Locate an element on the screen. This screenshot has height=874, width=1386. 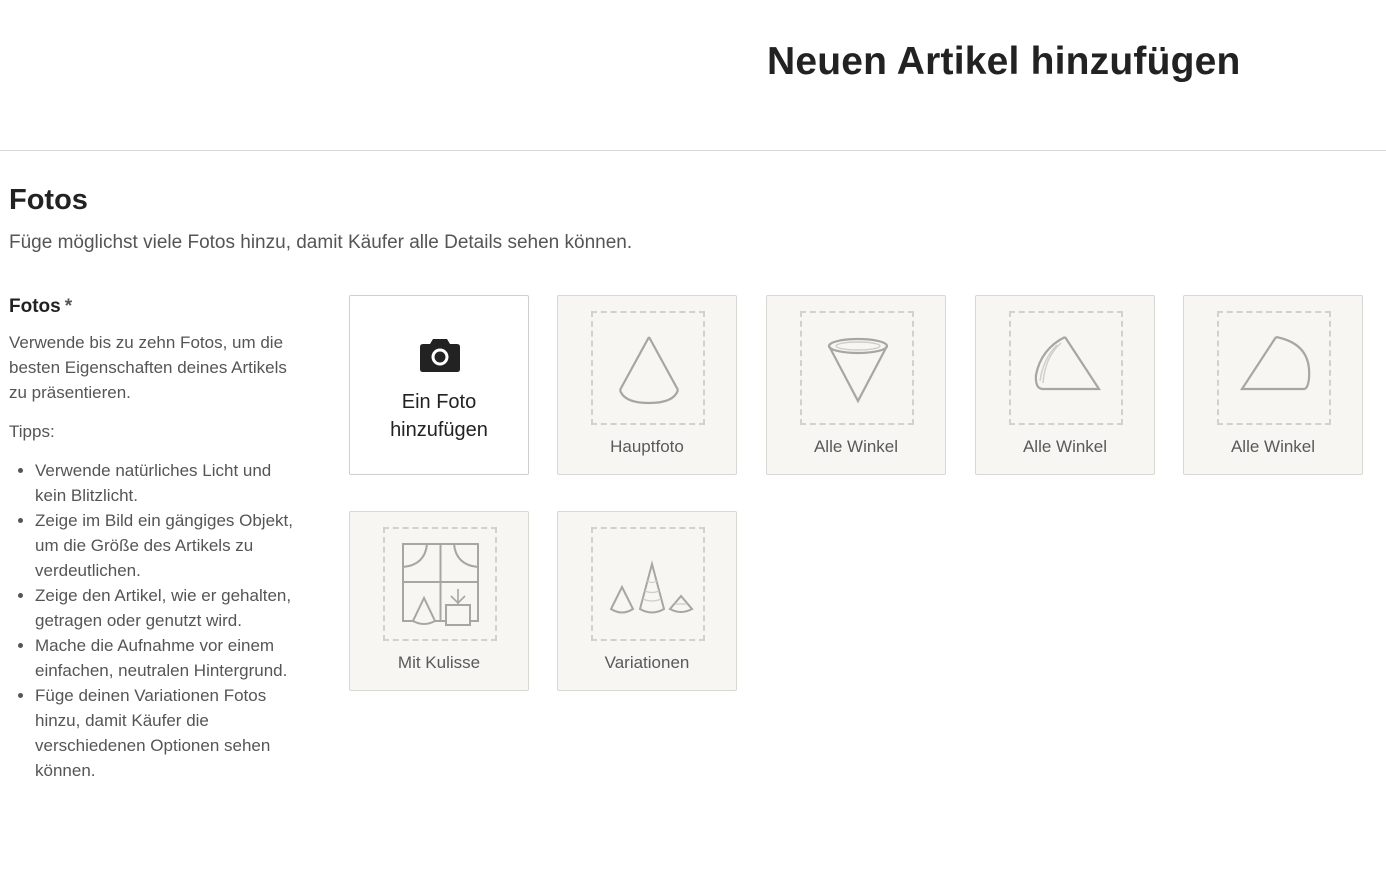
cone-inverted-icon is located at coordinates (858, 370).